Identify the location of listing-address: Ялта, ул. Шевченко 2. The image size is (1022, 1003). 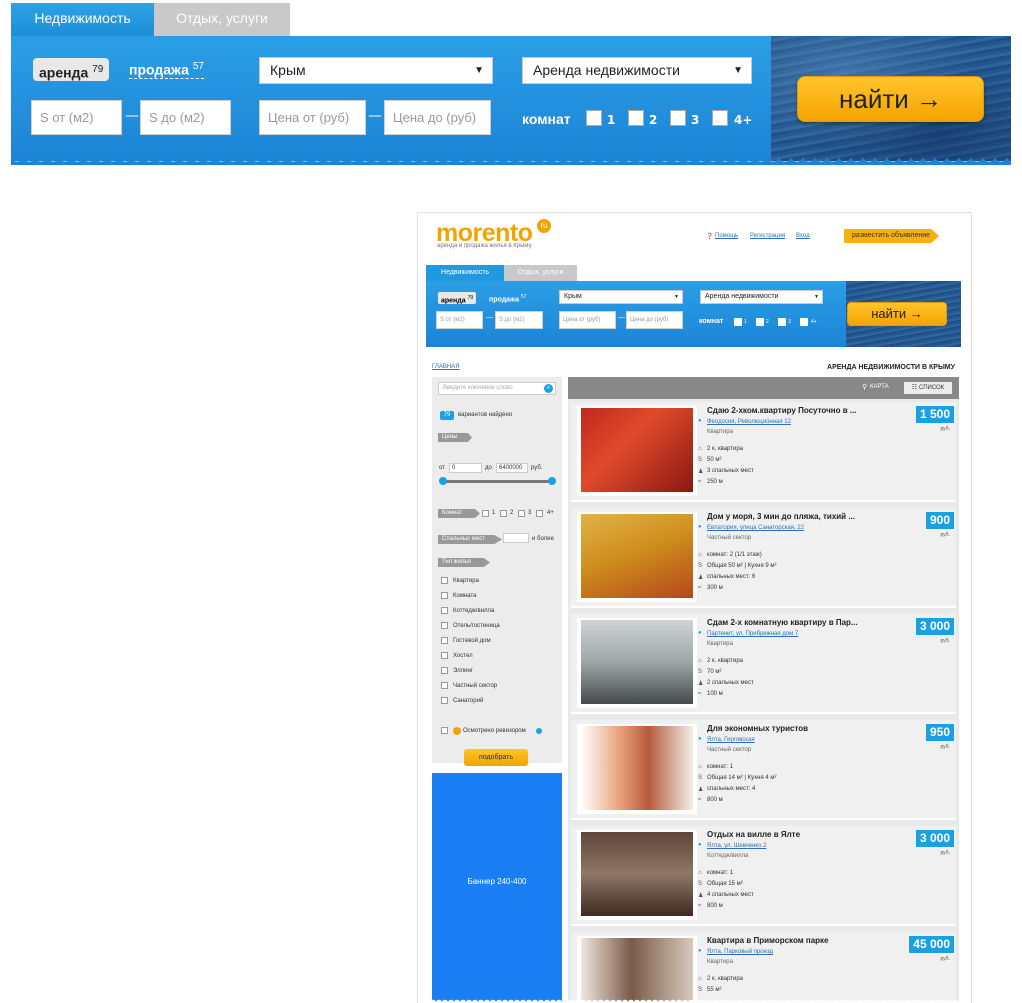
(736, 846).